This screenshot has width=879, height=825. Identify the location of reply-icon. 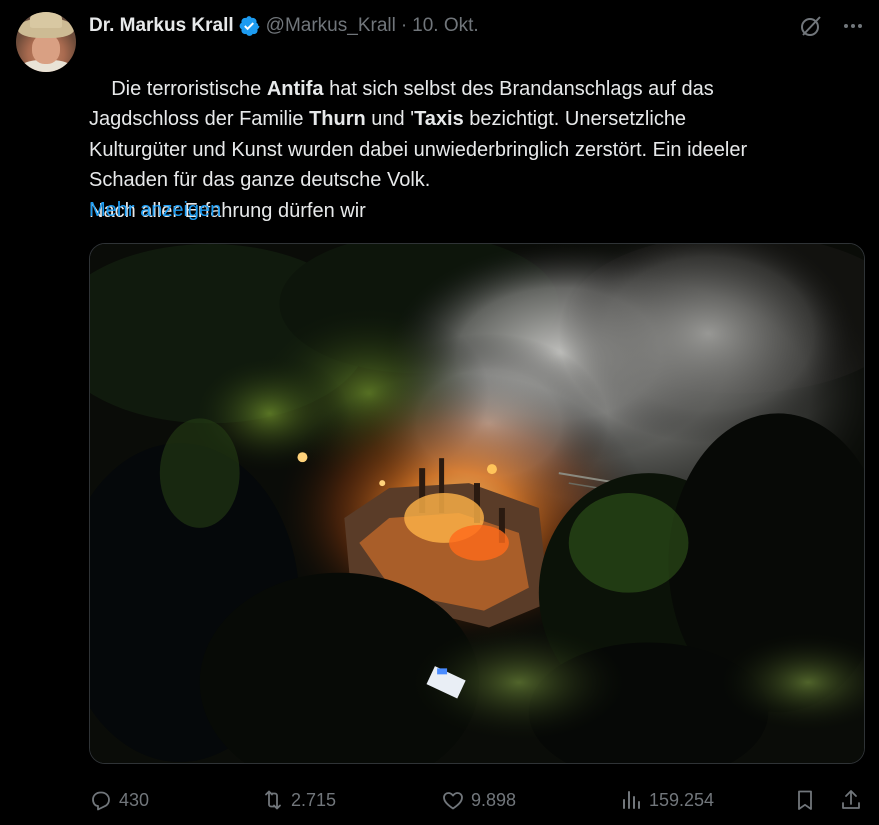
(101, 801).